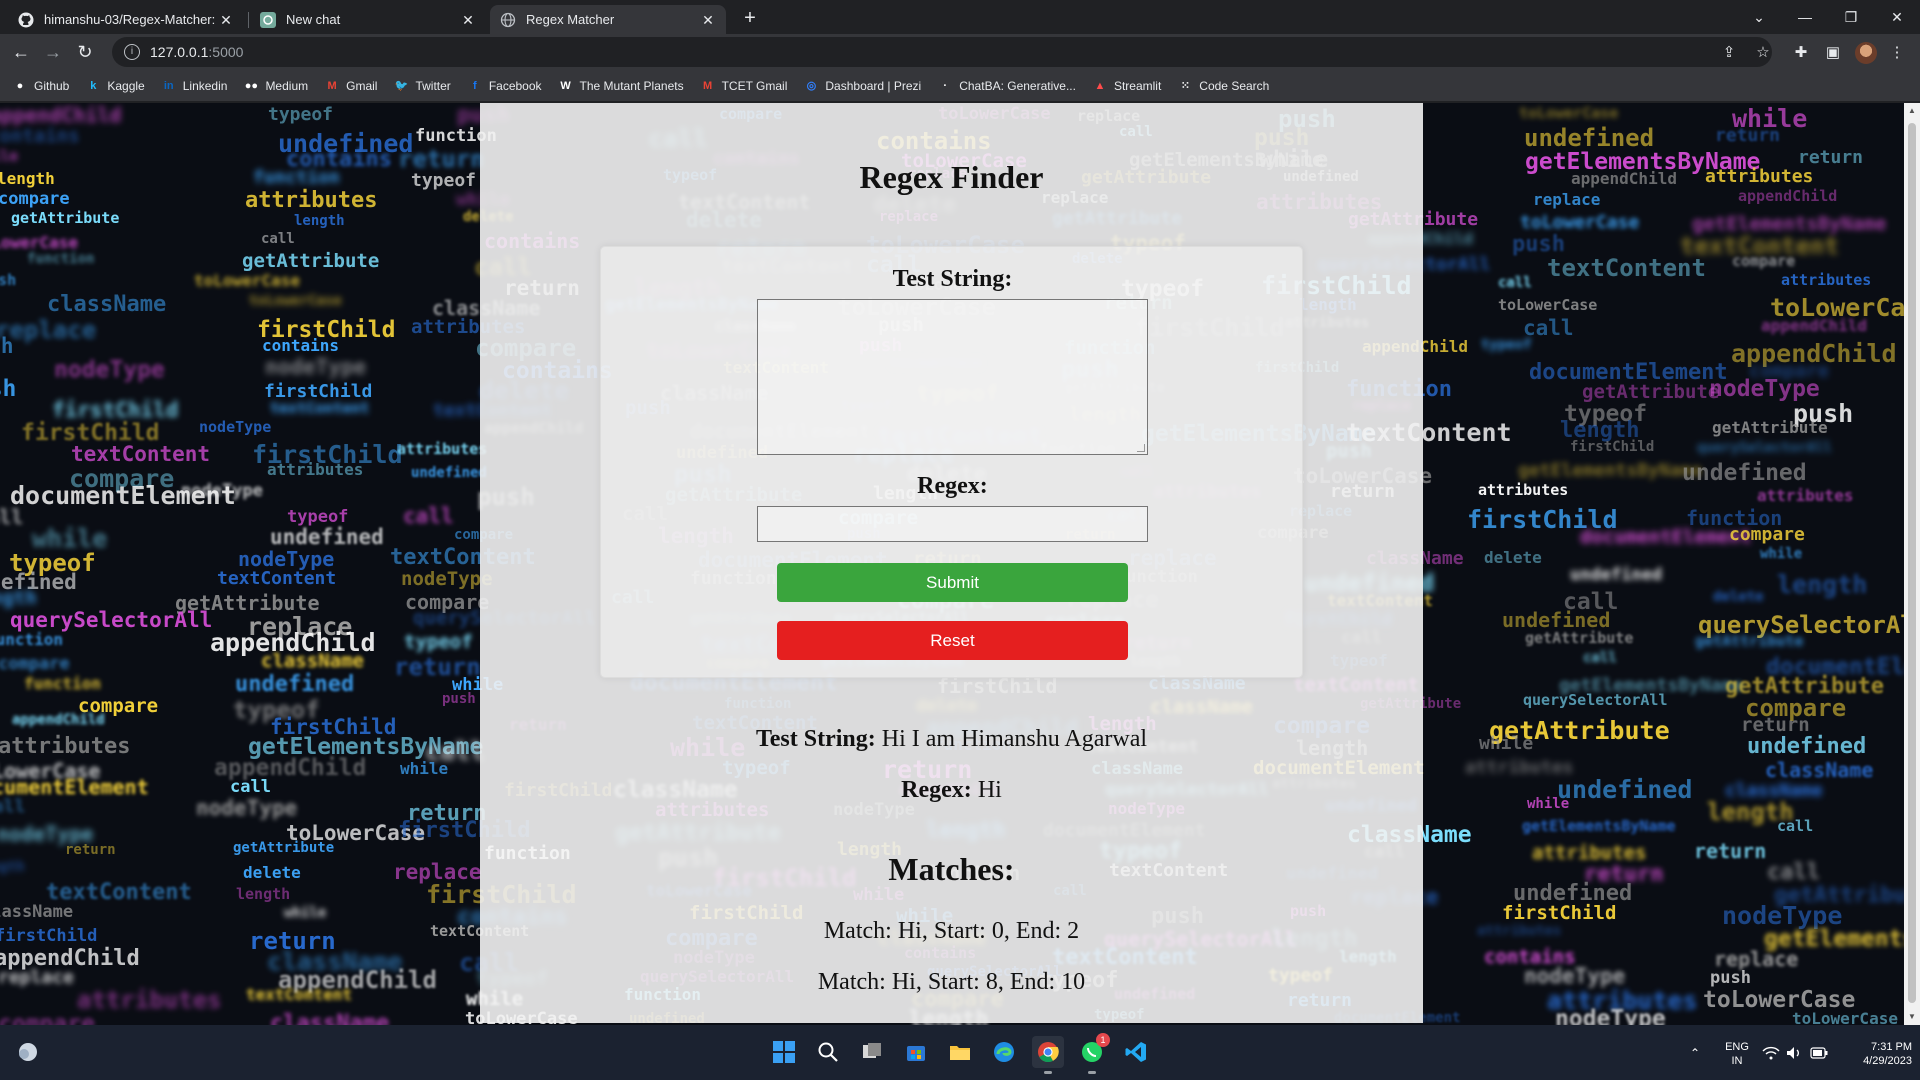 The height and width of the screenshot is (1080, 1920). What do you see at coordinates (114, 86) in the screenshot?
I see `bookmark-item: k Kaggle` at bounding box center [114, 86].